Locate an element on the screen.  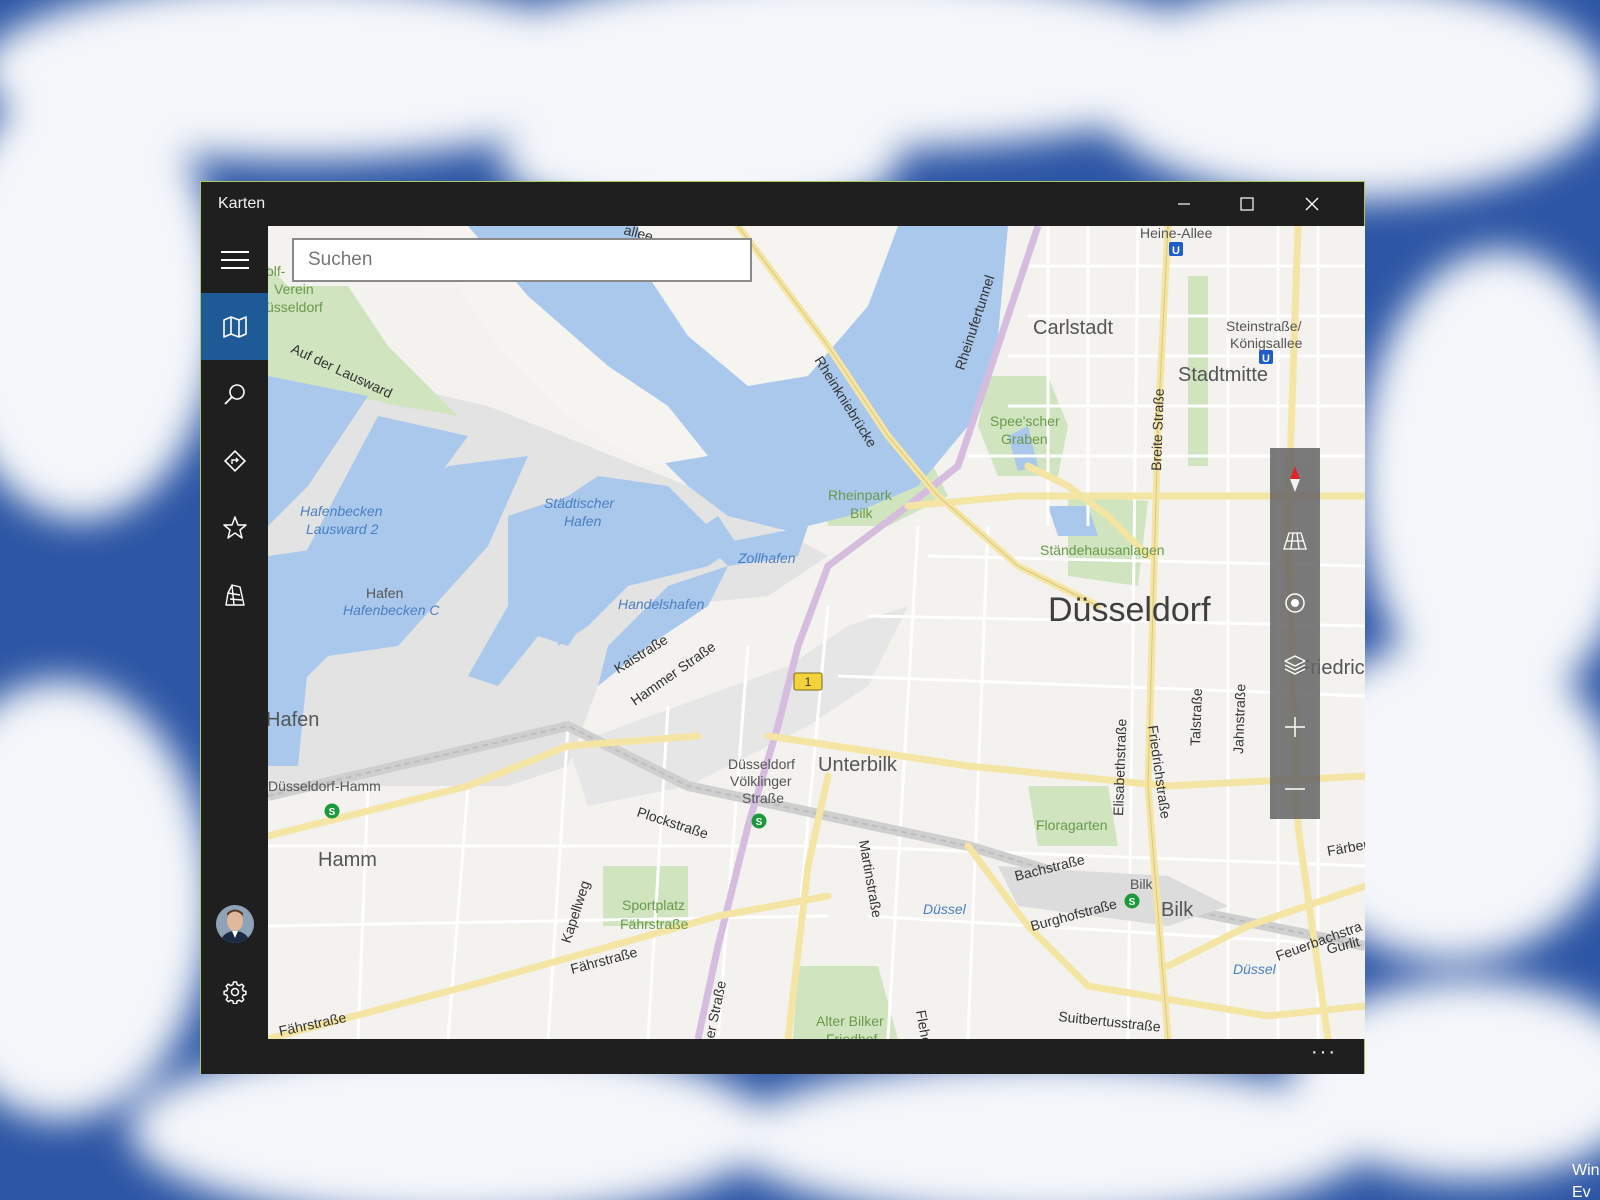
label-duessel-2: Düssel is located at coordinates (1255, 969).